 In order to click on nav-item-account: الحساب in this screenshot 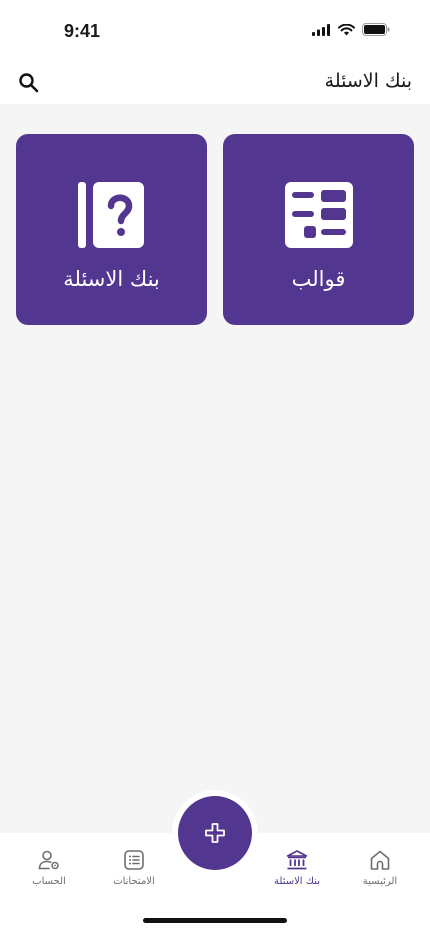, I will do `click(49, 867)`.